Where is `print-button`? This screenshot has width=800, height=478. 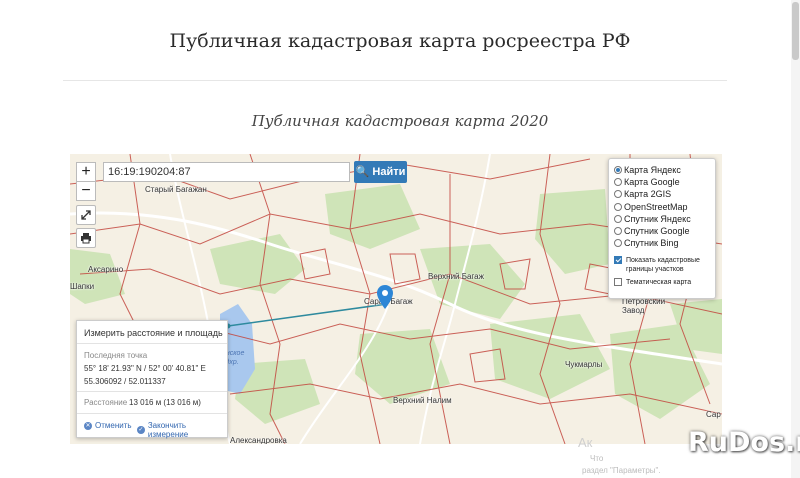
print-button is located at coordinates (86, 238).